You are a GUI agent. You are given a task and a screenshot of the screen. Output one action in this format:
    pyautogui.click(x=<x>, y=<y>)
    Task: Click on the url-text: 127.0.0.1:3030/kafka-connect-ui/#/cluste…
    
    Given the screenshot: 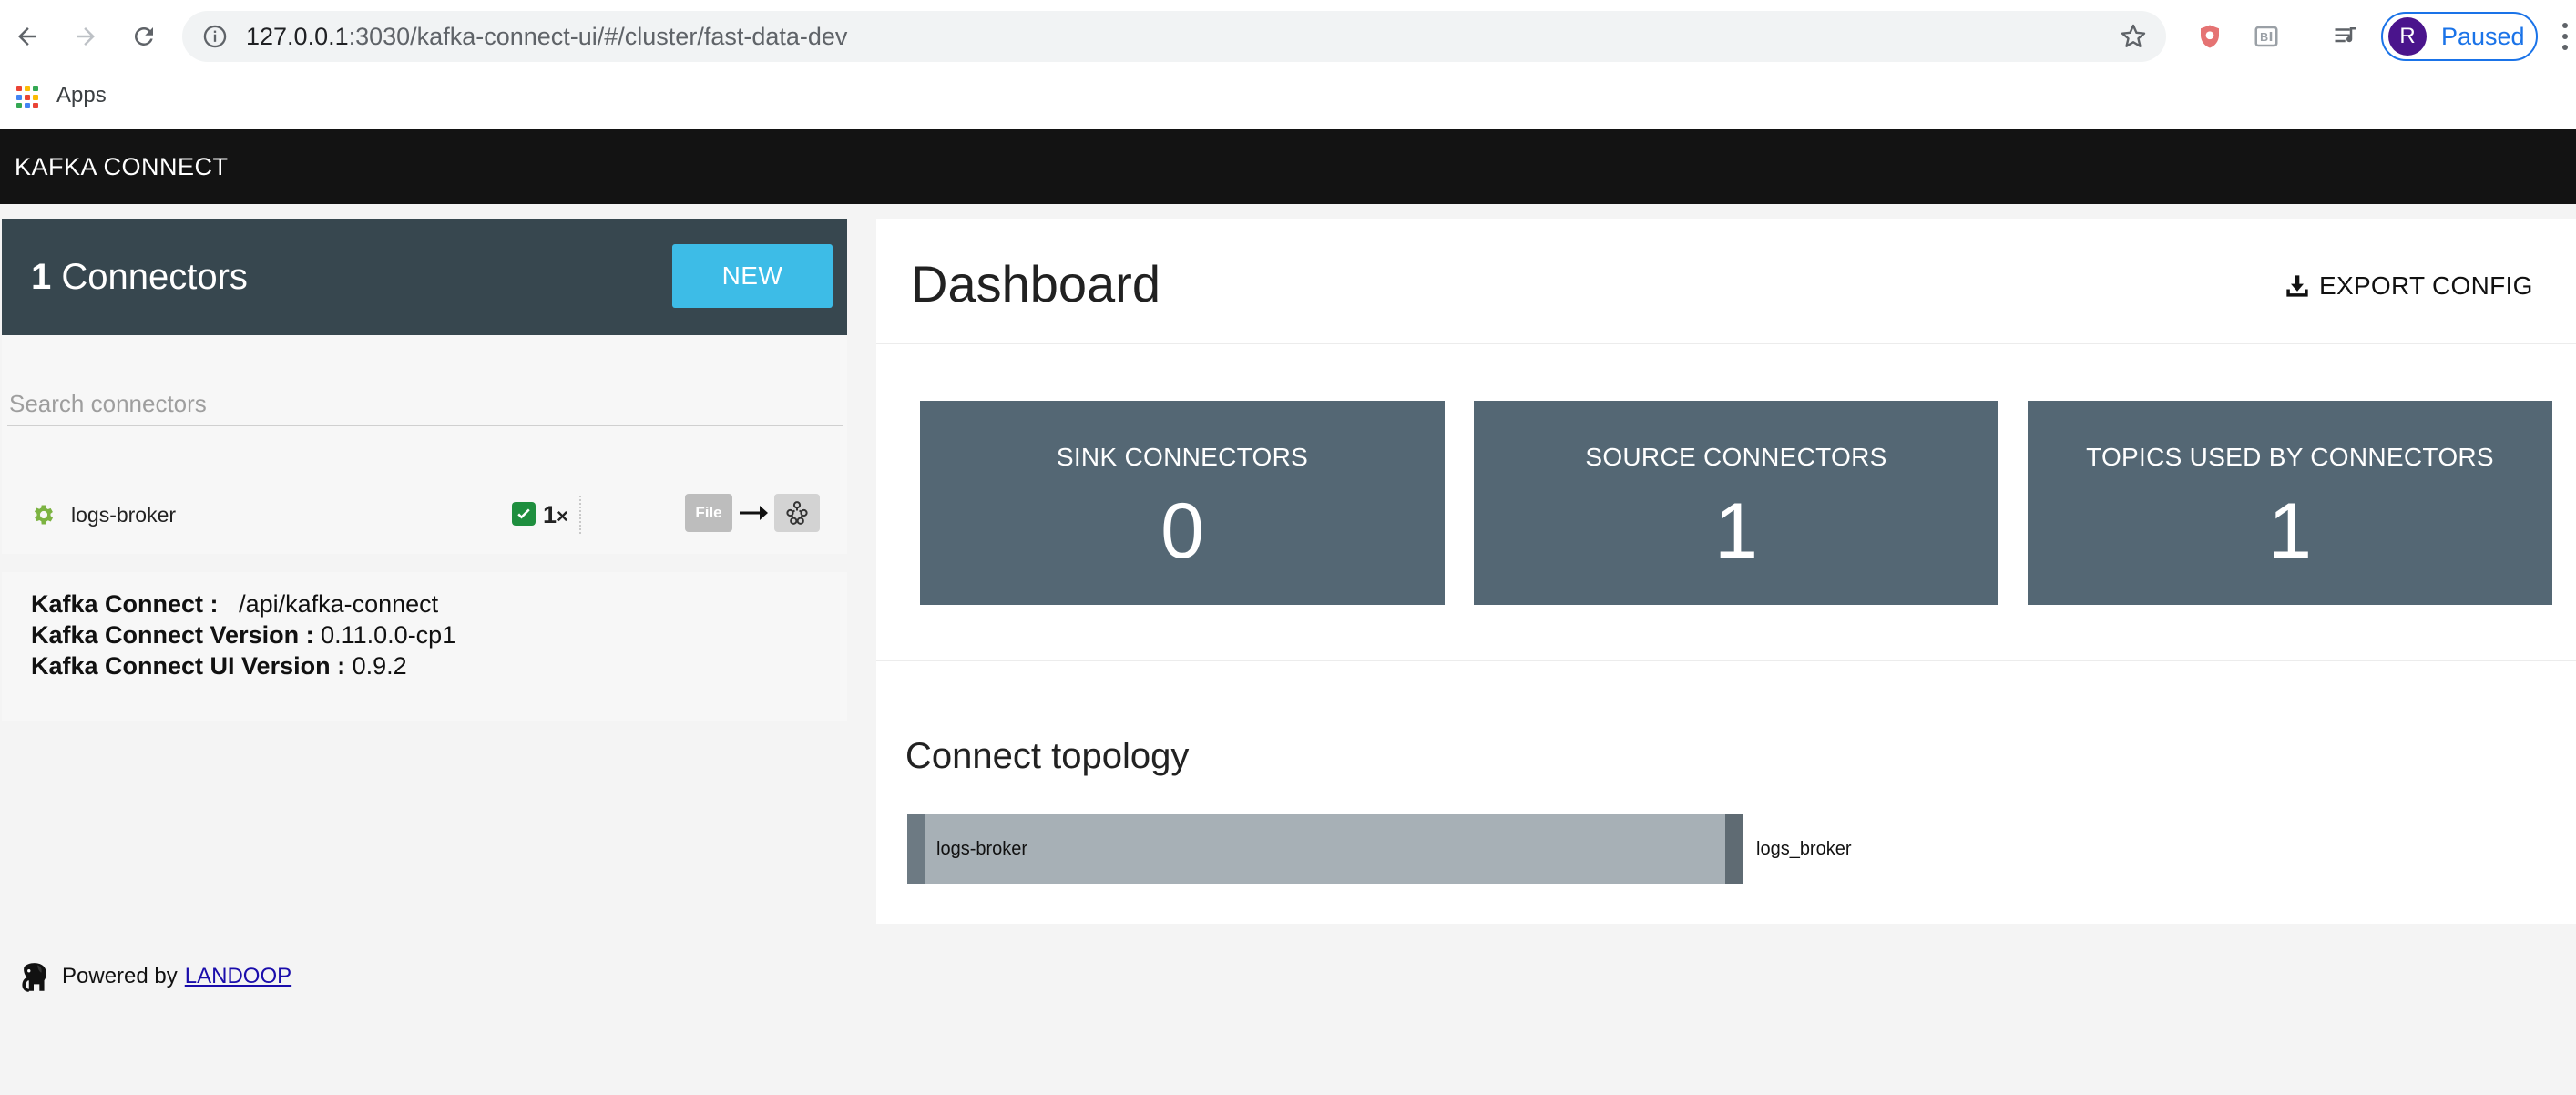 What is the action you would take?
    pyautogui.click(x=546, y=36)
    